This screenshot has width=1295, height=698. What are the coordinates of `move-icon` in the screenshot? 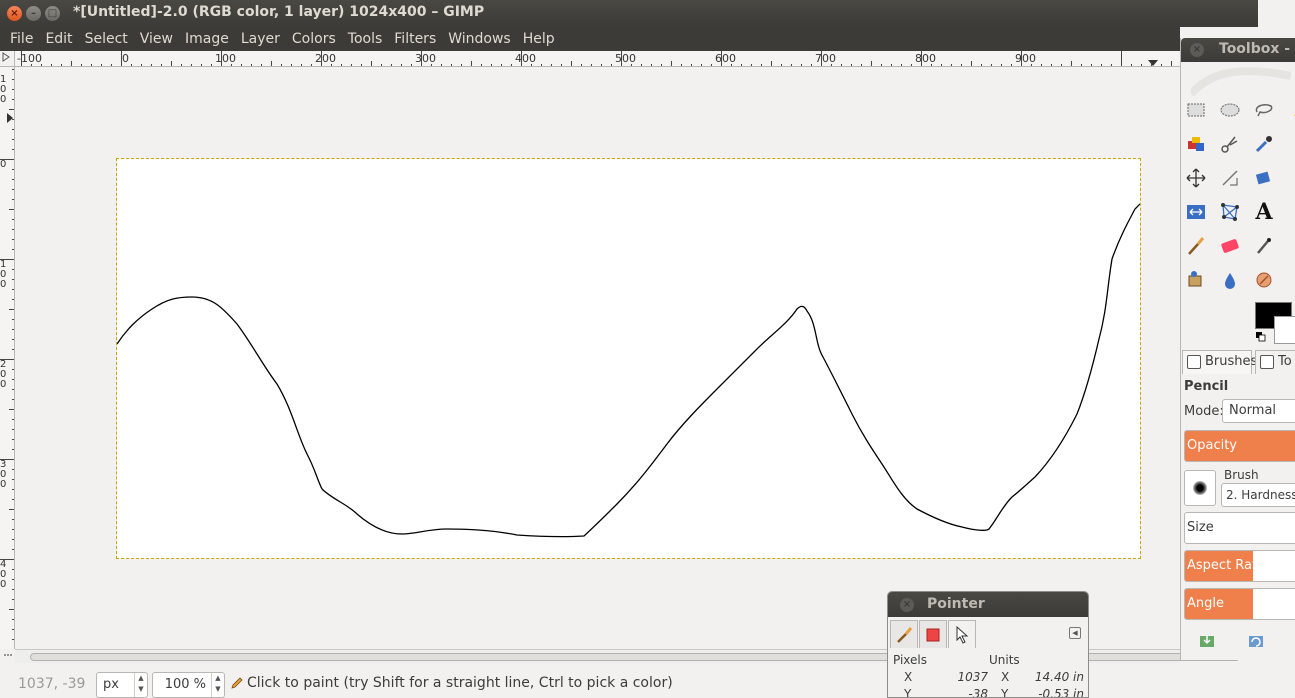 It's located at (1196, 178).